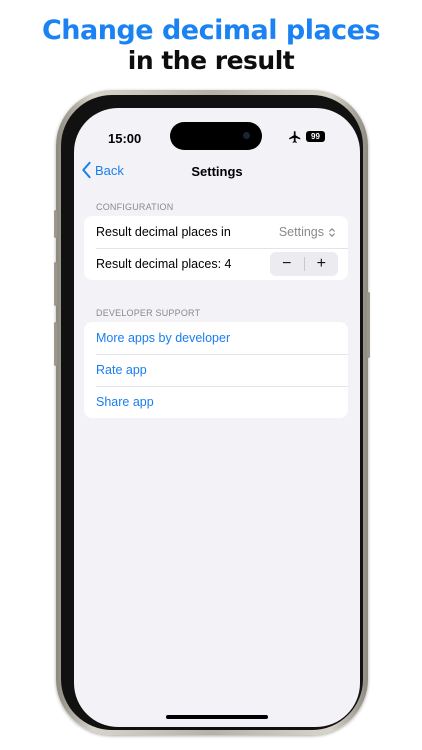 Image resolution: width=422 pixels, height=750 pixels. I want to click on configuration-header: CONFIGURATION, so click(135, 207).